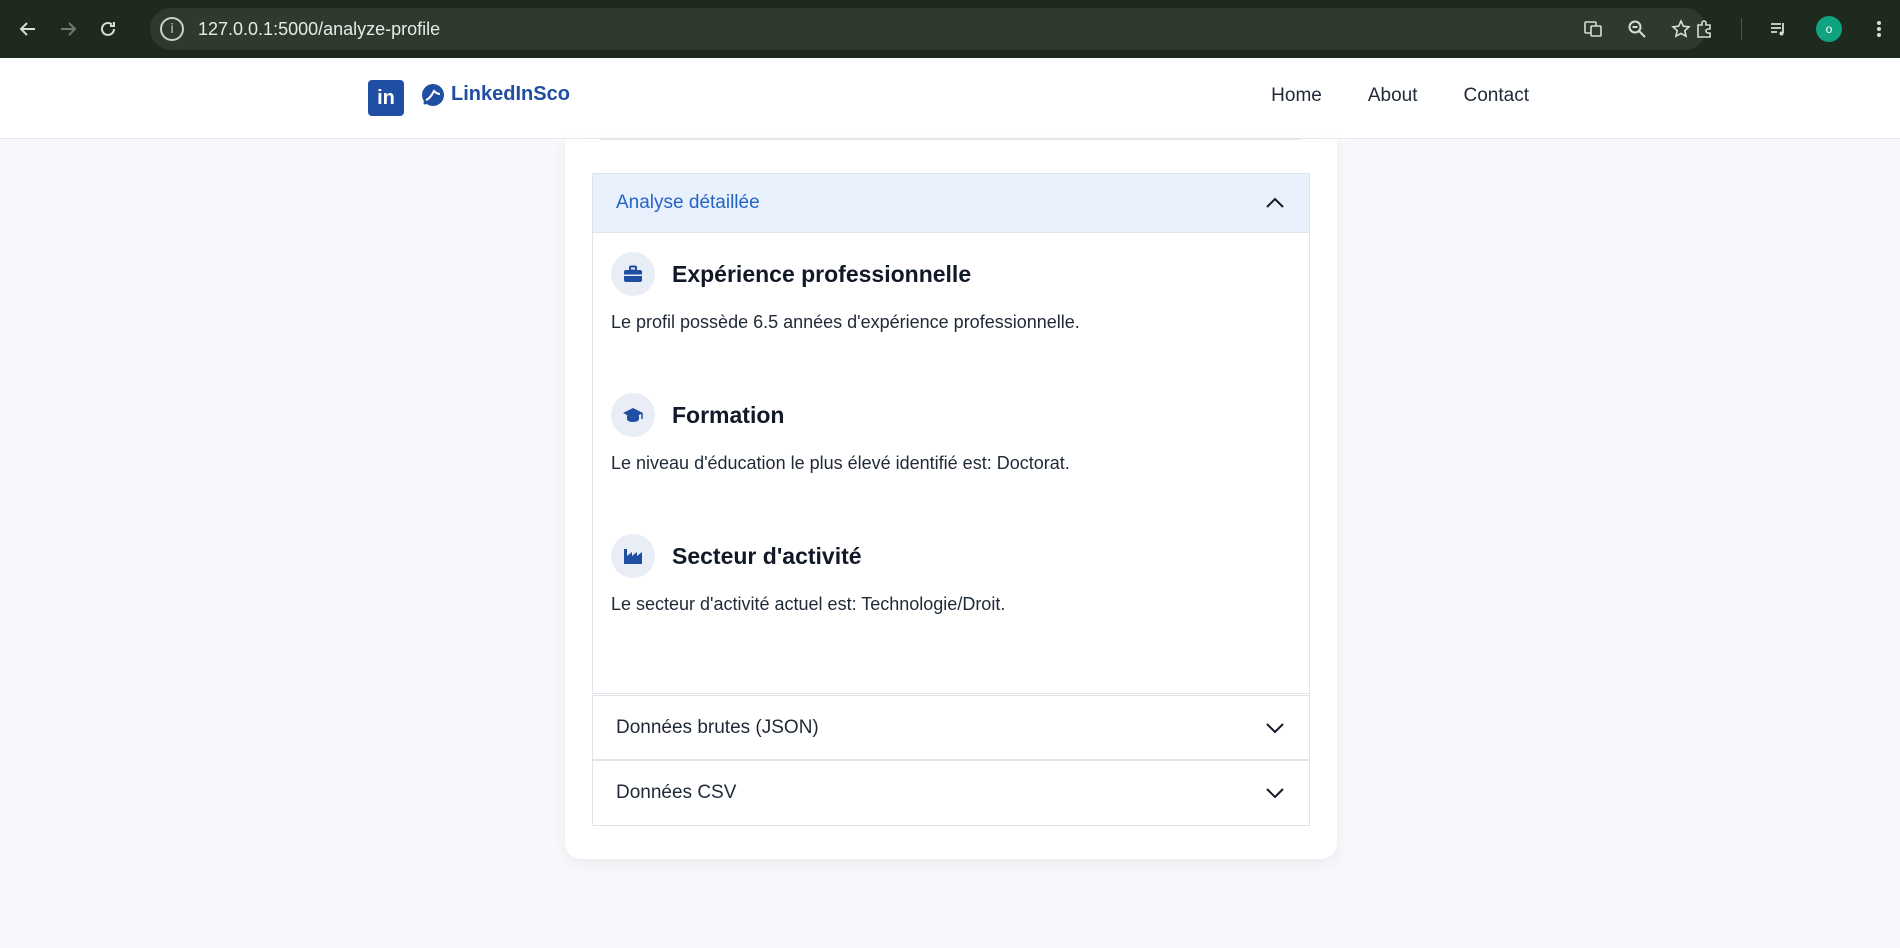  Describe the element at coordinates (1275, 202) in the screenshot. I see `chevron-up-icon` at that location.